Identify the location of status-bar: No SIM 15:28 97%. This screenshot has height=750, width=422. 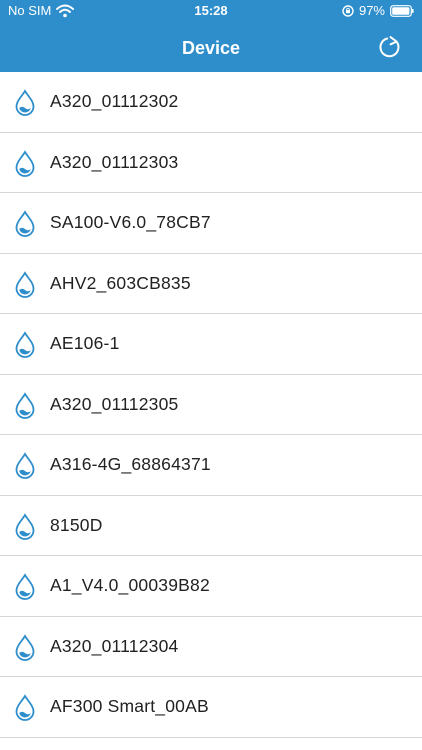
(211, 11).